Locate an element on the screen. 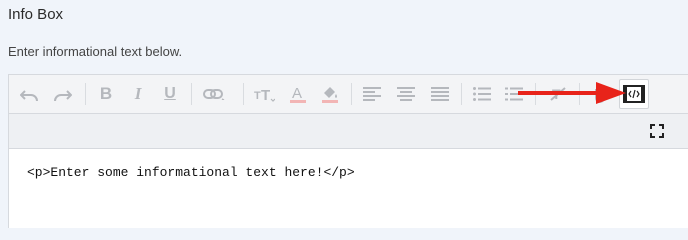  link-icon is located at coordinates (214, 94).